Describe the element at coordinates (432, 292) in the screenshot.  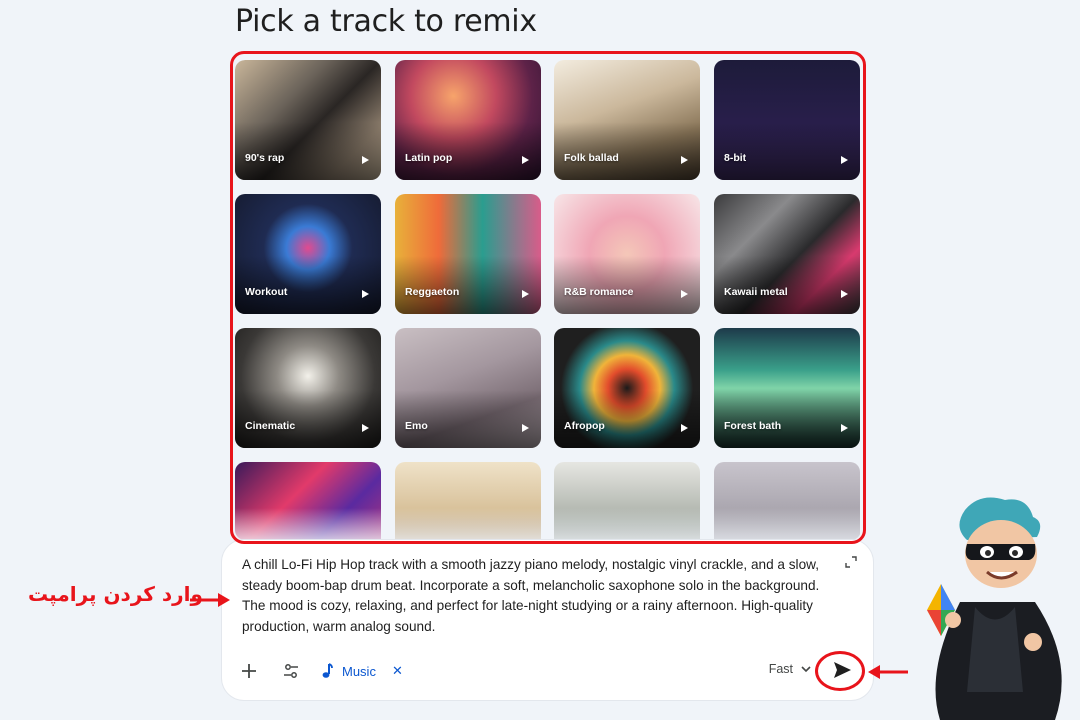
I see `track-label: Reggaeton` at that location.